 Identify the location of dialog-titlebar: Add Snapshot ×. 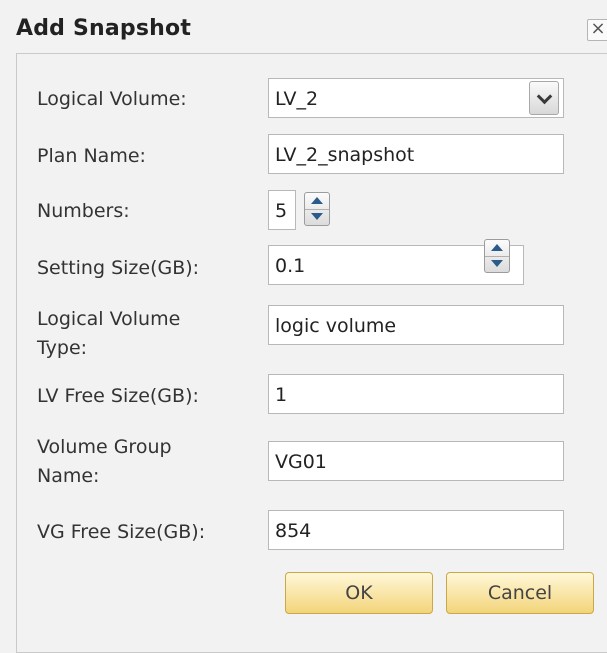
(303, 25).